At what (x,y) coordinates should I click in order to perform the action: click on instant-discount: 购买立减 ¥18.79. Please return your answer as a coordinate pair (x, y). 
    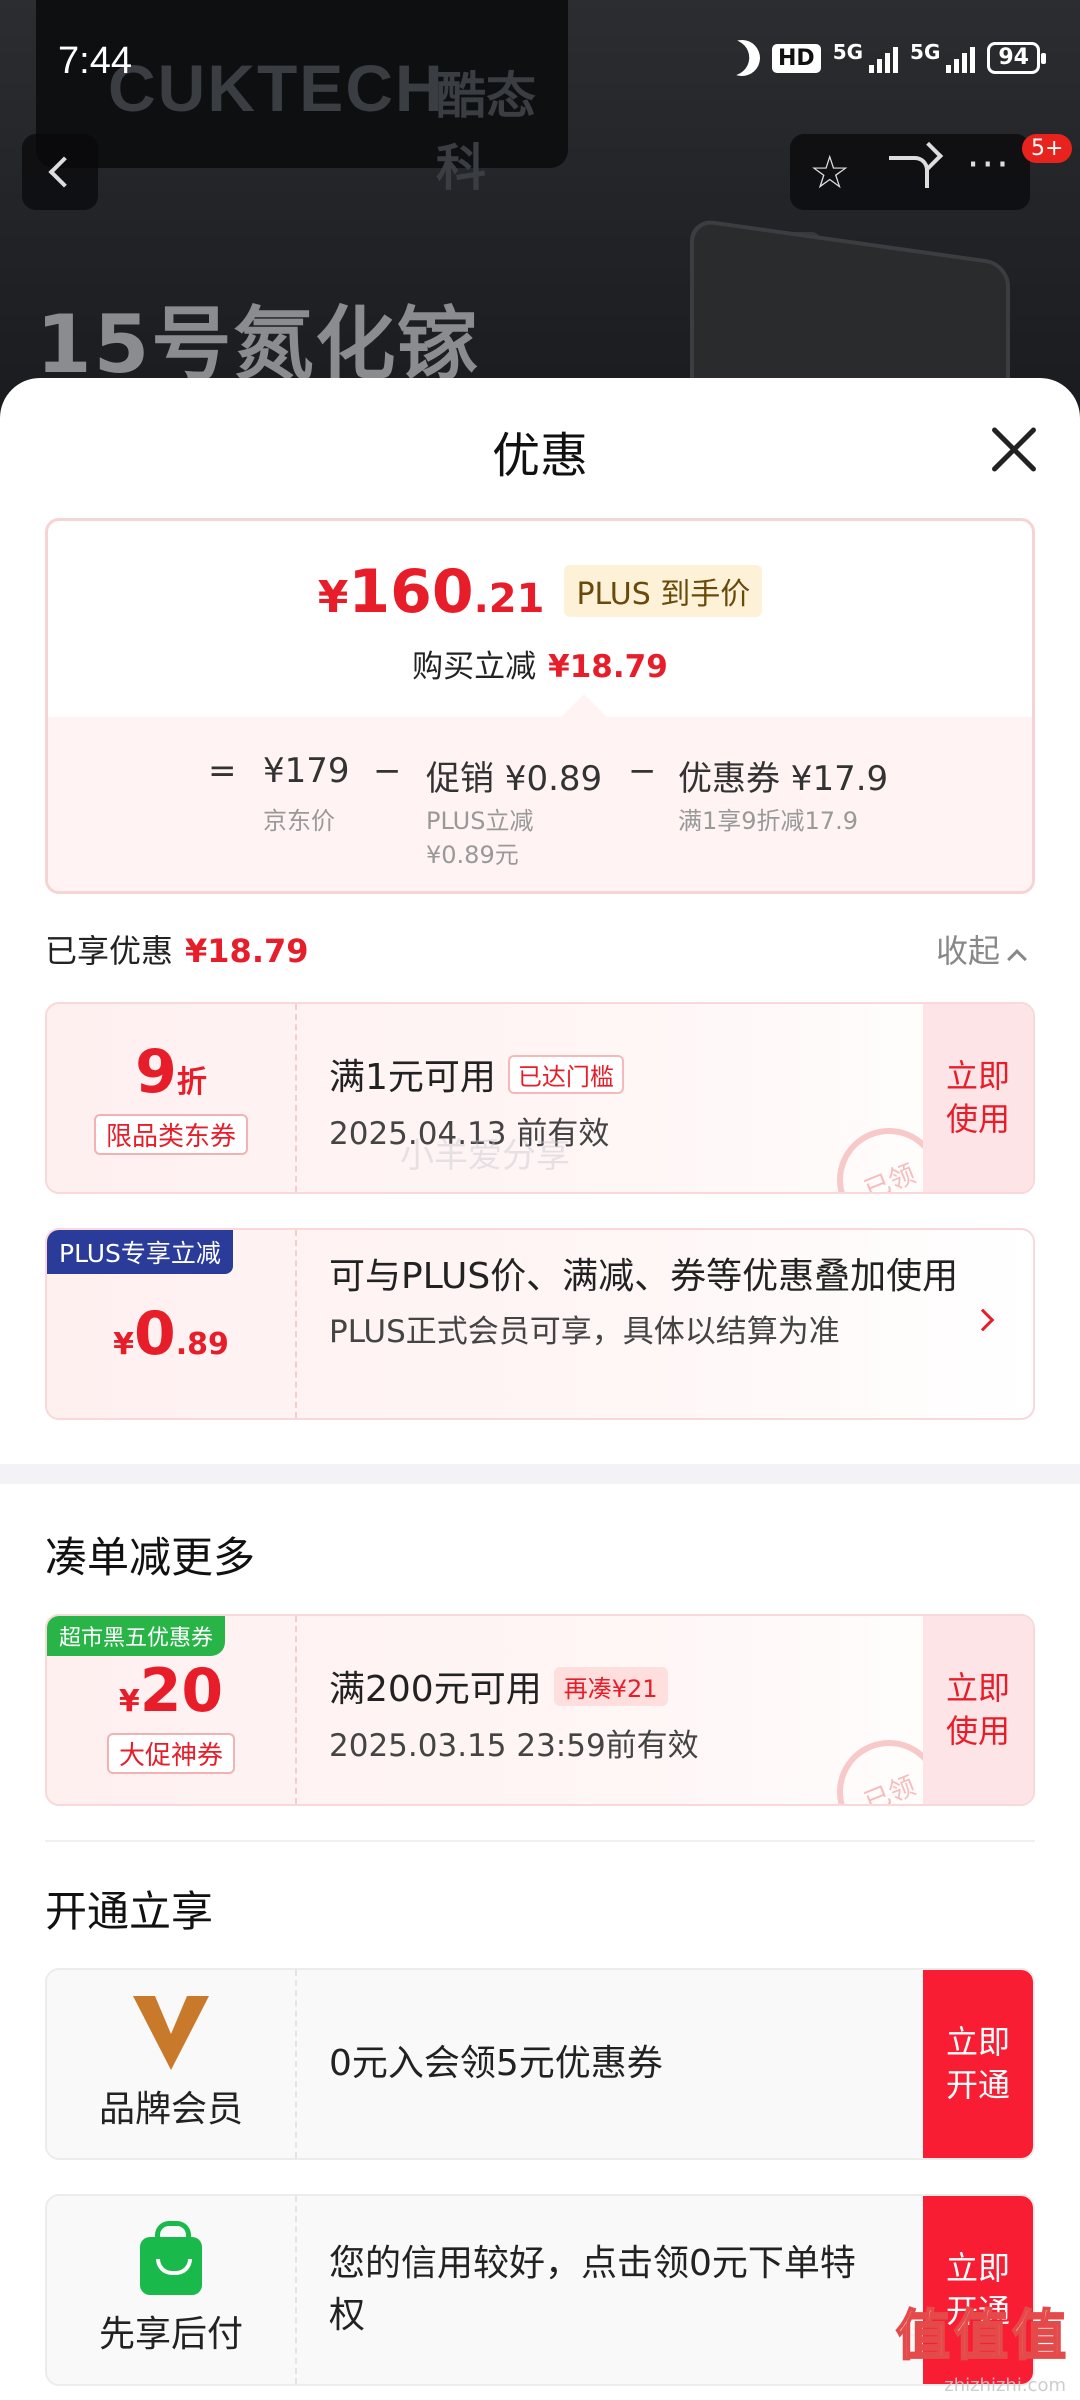
    Looking at the image, I should click on (540, 663).